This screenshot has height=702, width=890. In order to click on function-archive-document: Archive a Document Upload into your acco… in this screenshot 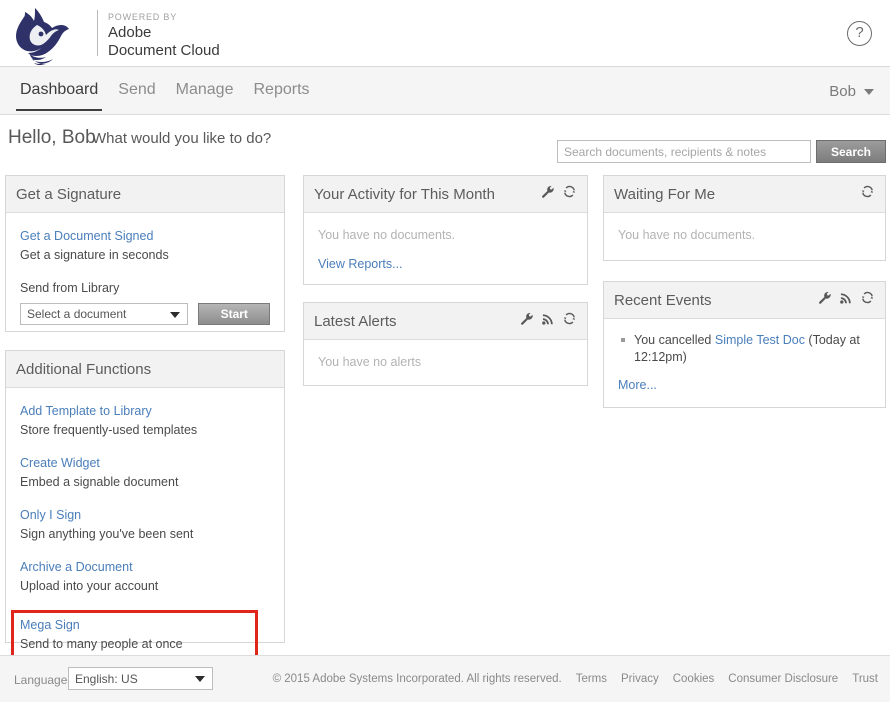, I will do `click(145, 576)`.